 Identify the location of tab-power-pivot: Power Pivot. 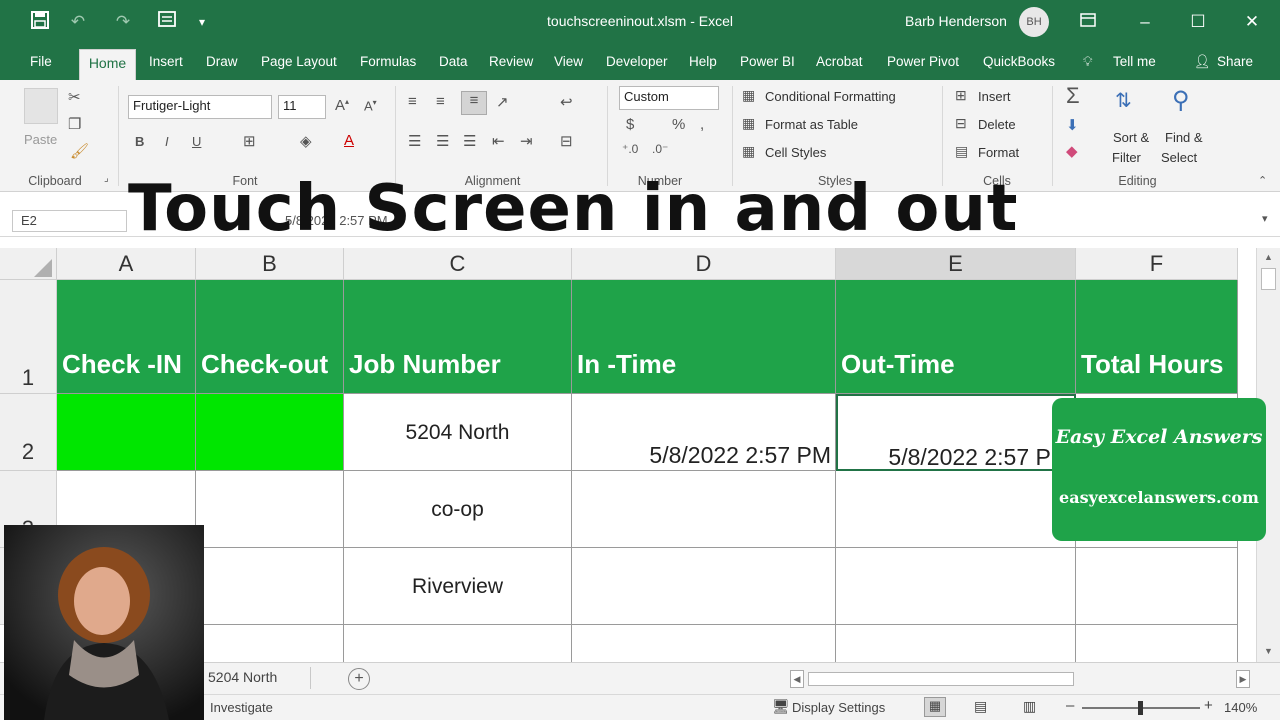
(923, 61).